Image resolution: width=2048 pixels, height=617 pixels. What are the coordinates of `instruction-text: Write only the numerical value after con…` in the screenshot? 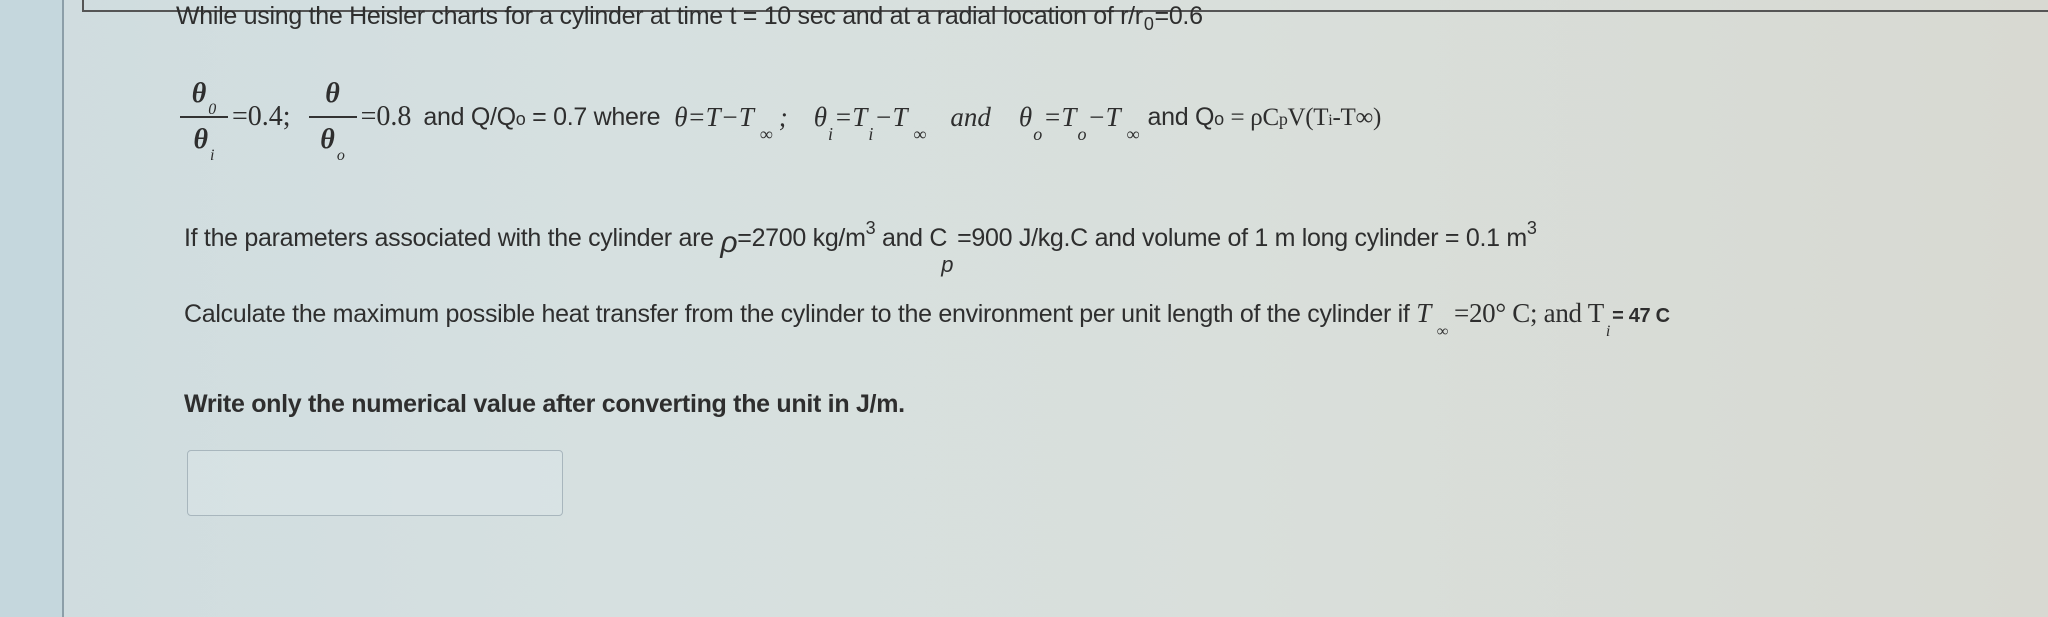 It's located at (544, 404).